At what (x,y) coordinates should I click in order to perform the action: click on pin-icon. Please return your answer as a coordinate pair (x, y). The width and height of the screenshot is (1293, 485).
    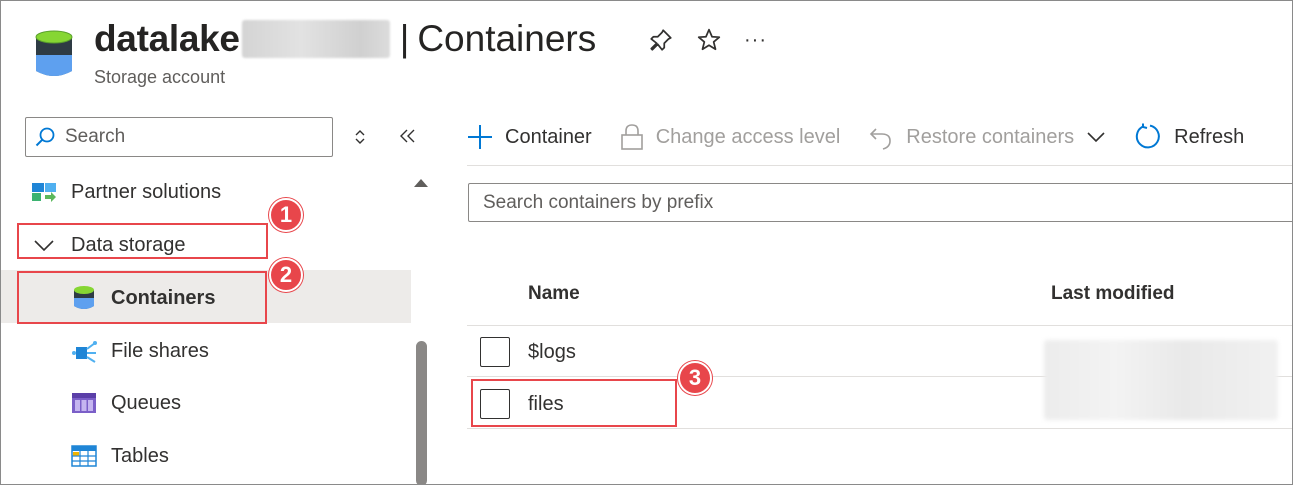
    Looking at the image, I should click on (661, 40).